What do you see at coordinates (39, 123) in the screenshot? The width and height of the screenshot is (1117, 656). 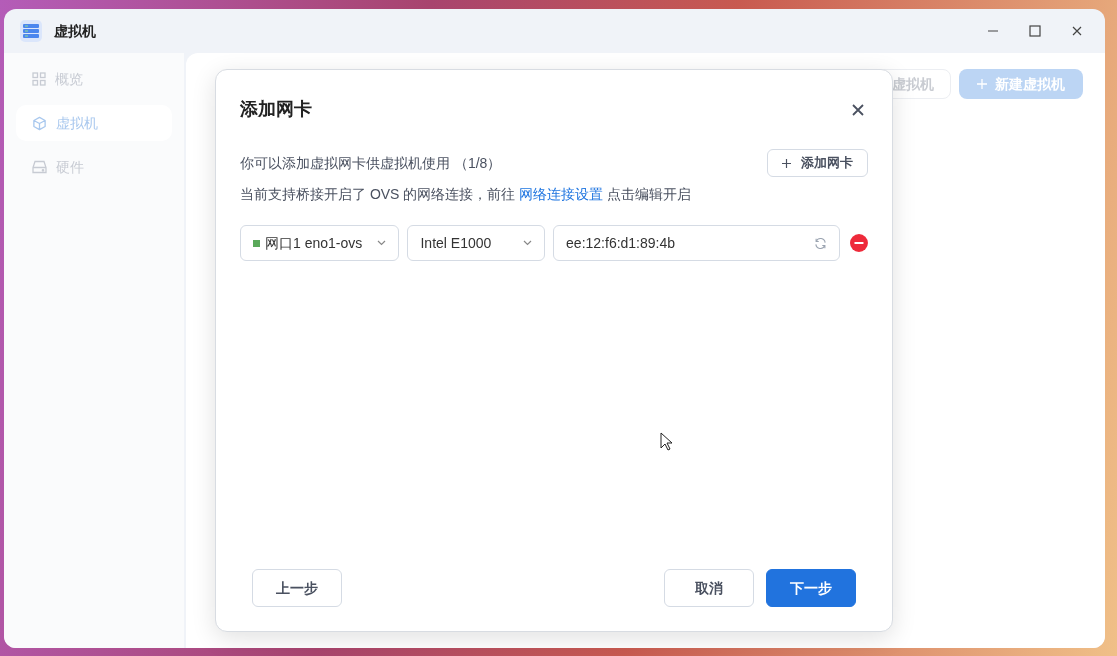 I see `cube-icon` at bounding box center [39, 123].